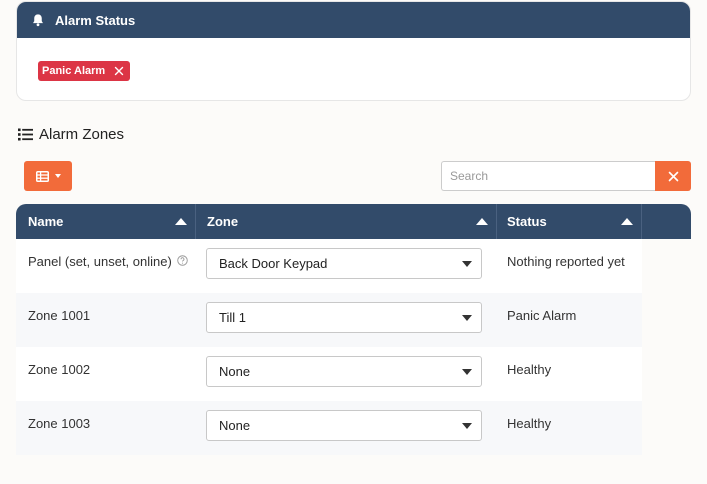  Describe the element at coordinates (346, 221) in the screenshot. I see `column-header-zone: Zone` at that location.